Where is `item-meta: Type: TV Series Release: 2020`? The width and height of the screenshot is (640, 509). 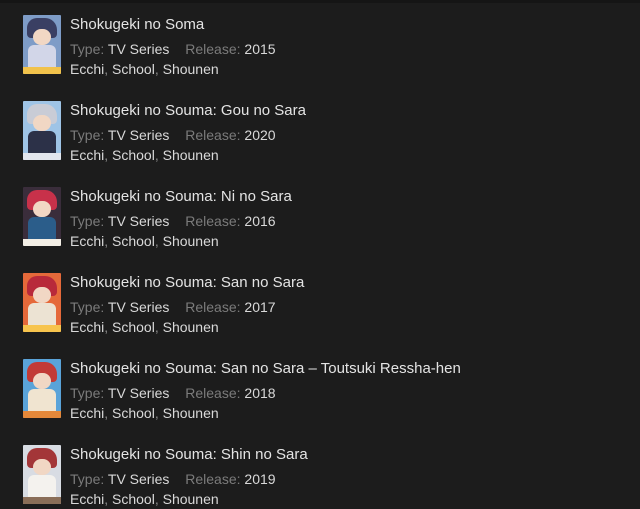 item-meta: Type: TV Series Release: 2020 is located at coordinates (173, 135).